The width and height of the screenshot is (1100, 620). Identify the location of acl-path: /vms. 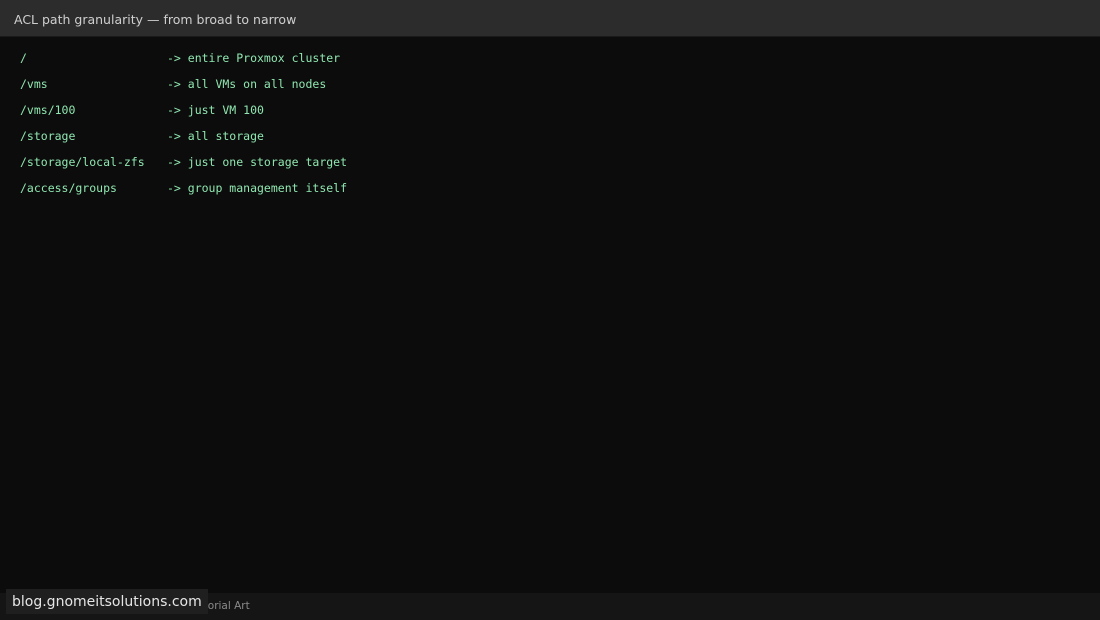
(34, 84).